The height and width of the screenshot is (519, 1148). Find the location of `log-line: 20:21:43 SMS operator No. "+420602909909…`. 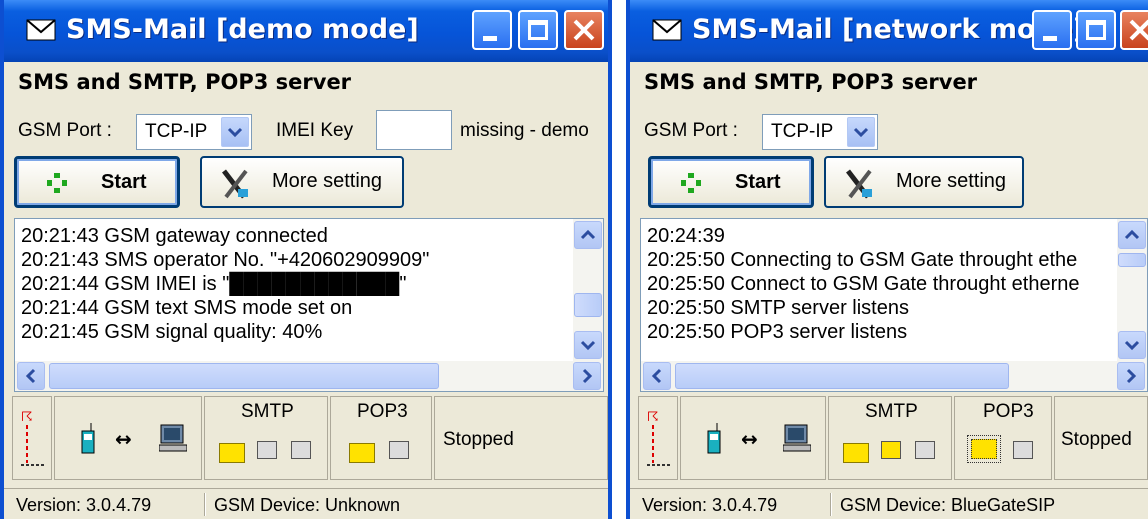

log-line: 20:21:43 SMS operator No. "+420602909909… is located at coordinates (225, 260).